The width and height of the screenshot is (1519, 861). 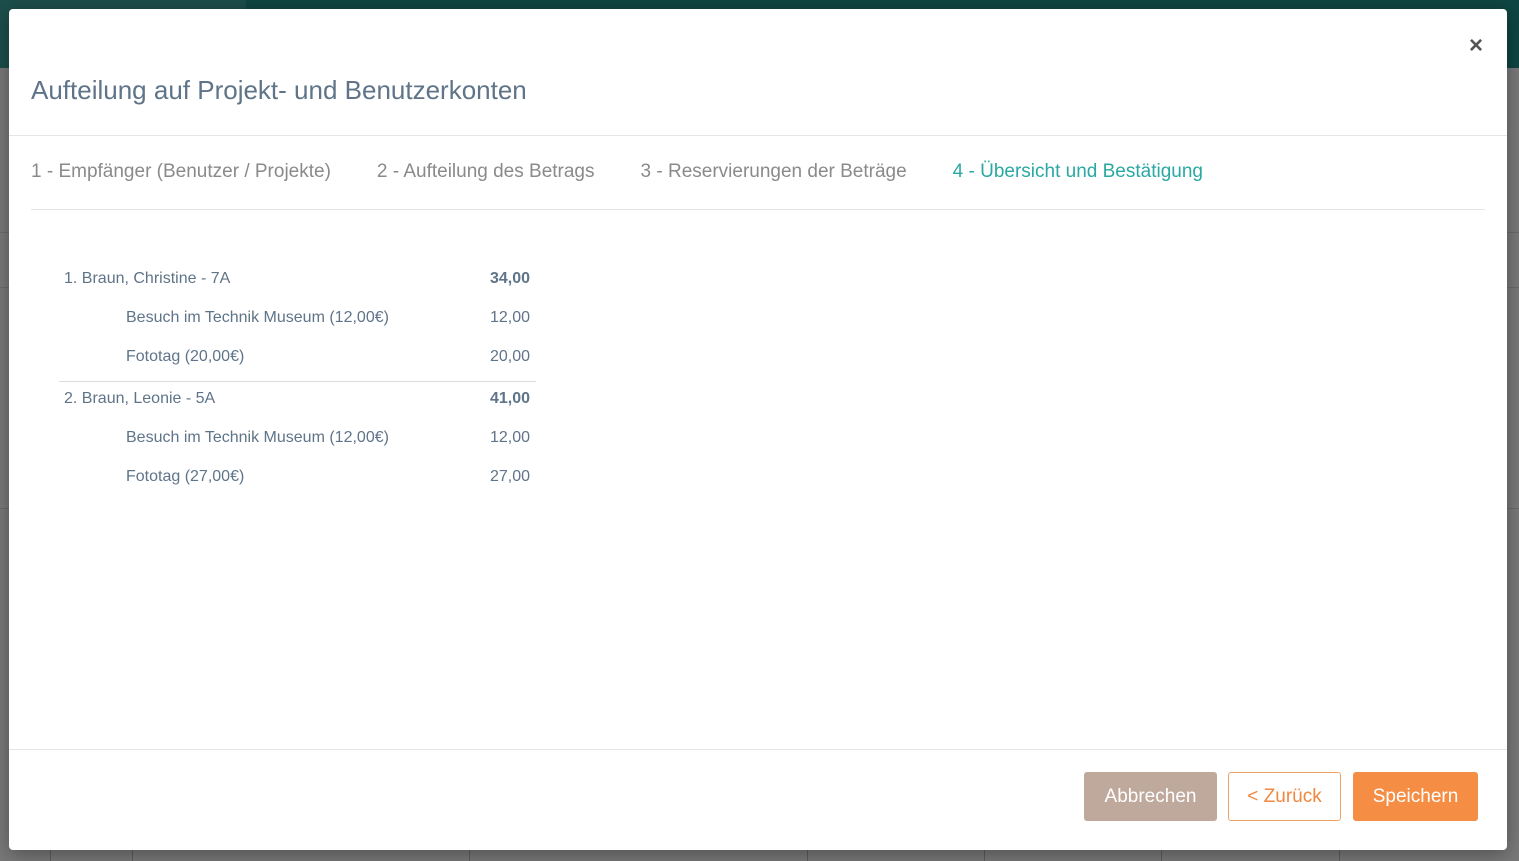 What do you see at coordinates (758, 135) in the screenshot?
I see `header-divider` at bounding box center [758, 135].